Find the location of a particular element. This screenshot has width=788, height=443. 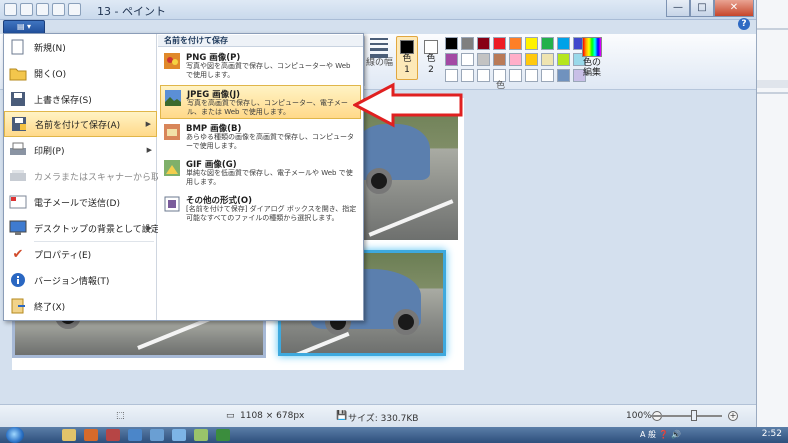

ribbon-separator is located at coordinates (364, 61).